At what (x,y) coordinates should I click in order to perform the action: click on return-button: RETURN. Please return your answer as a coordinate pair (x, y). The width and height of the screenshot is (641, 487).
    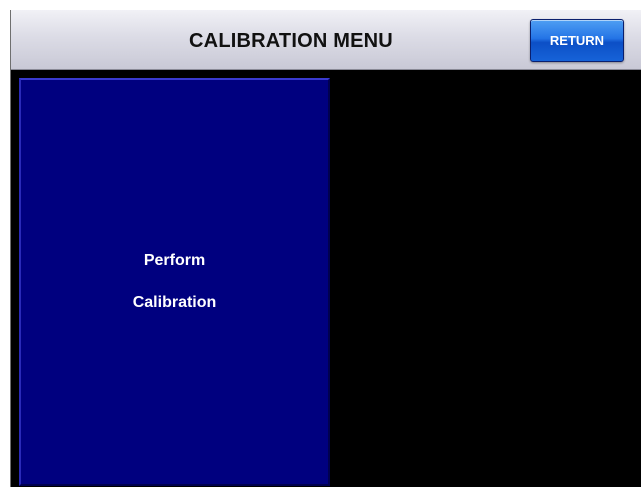
    Looking at the image, I should click on (577, 40).